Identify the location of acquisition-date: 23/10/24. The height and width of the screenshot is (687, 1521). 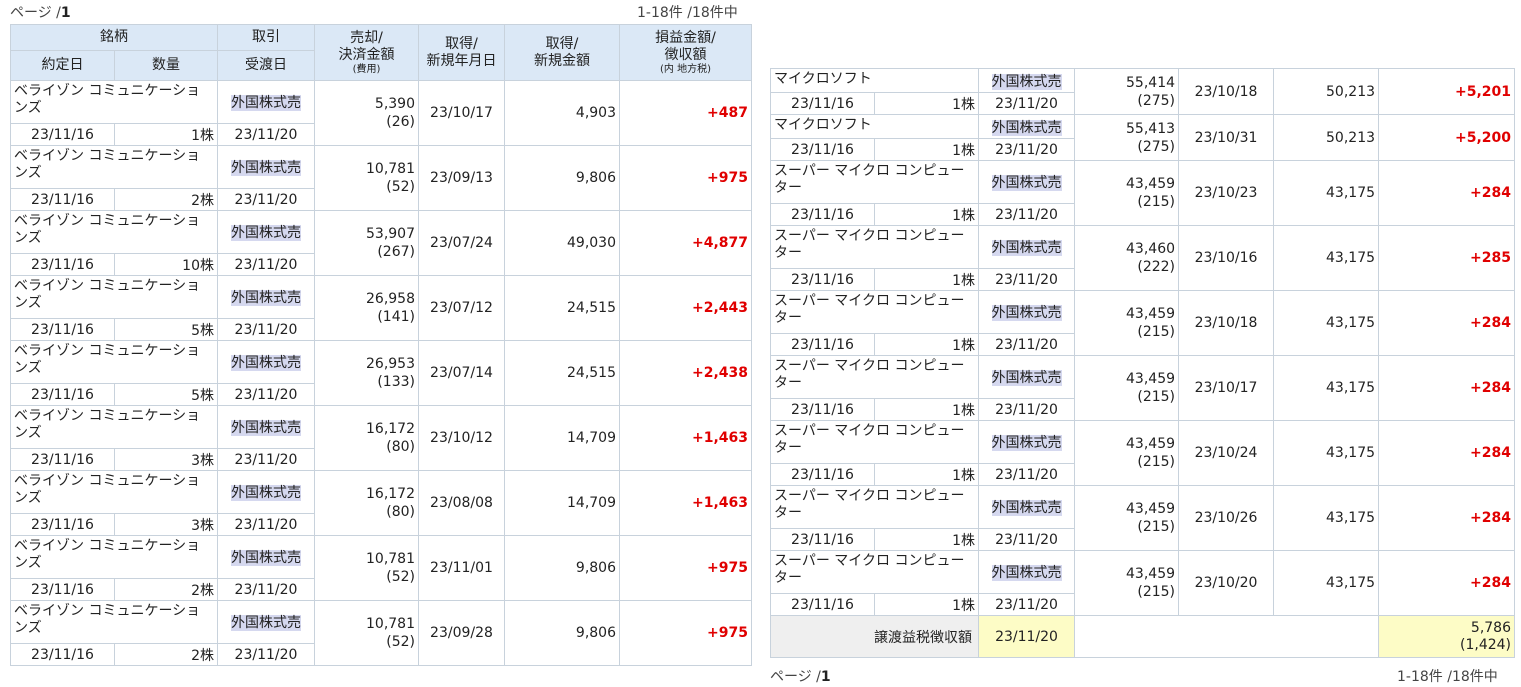
(1226, 453).